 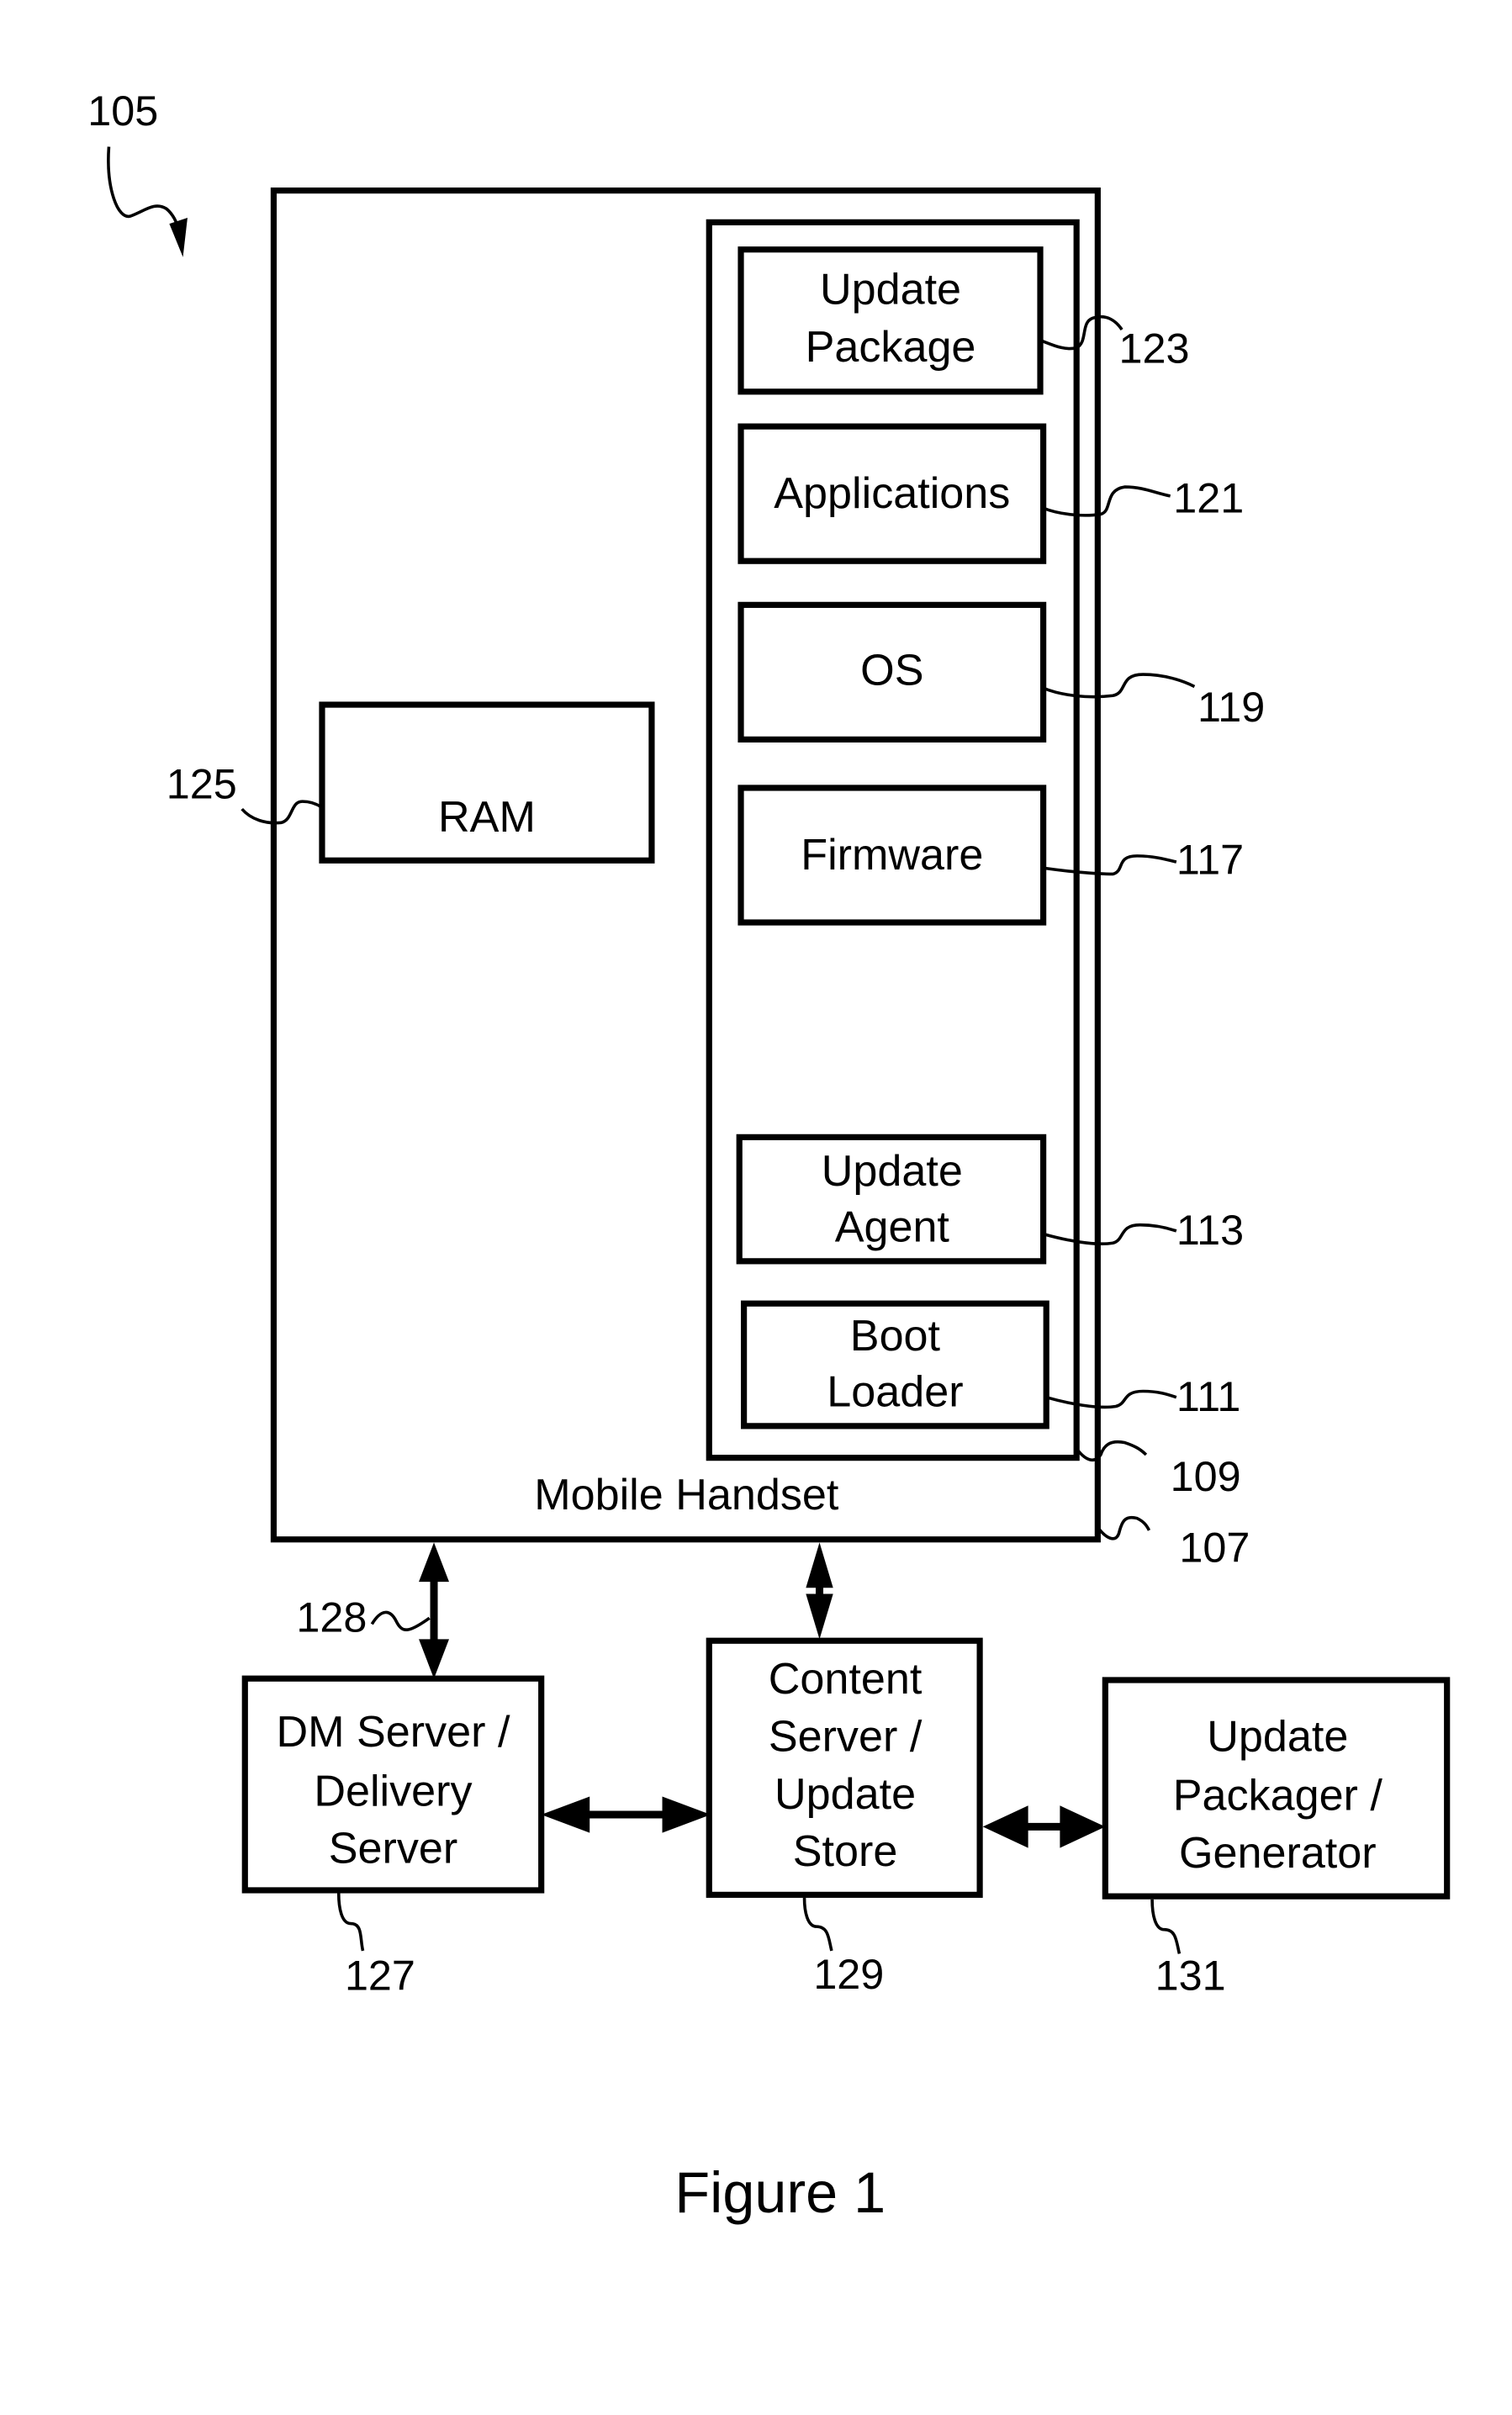 I want to click on ref-129: 129, so click(x=848, y=1974).